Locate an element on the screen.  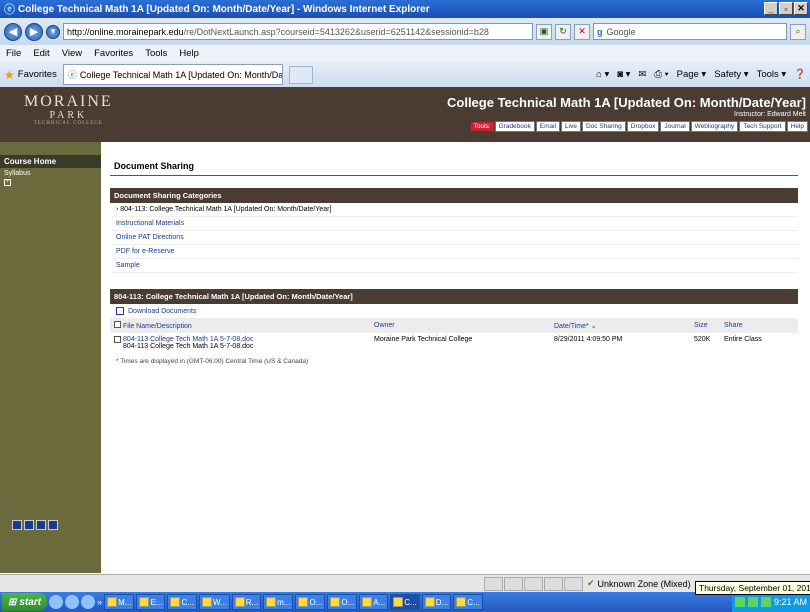
new-tab-button is located at coordinates (300, 74).